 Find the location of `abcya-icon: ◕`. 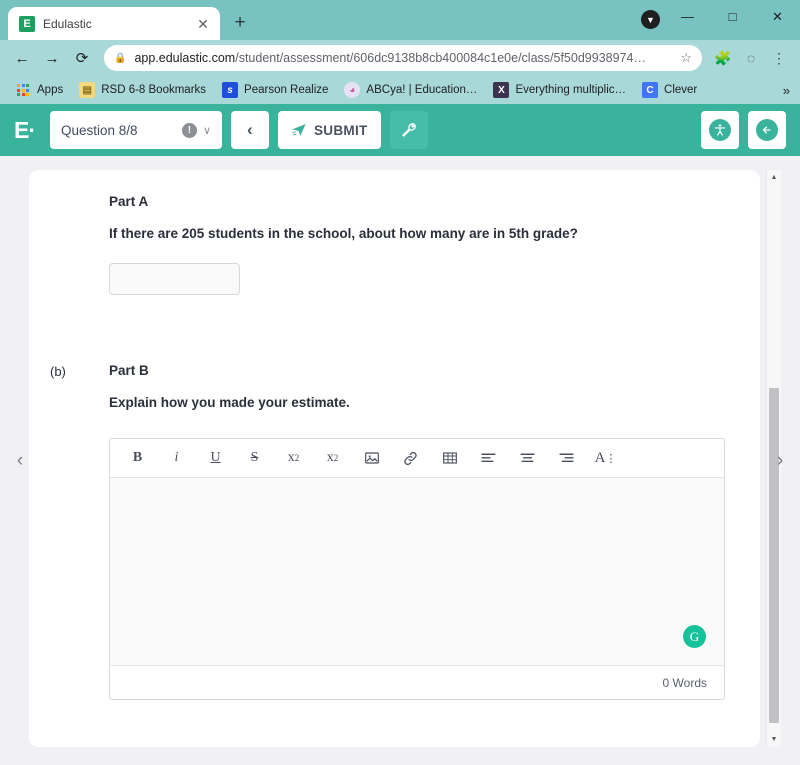

abcya-icon: ◕ is located at coordinates (352, 90).